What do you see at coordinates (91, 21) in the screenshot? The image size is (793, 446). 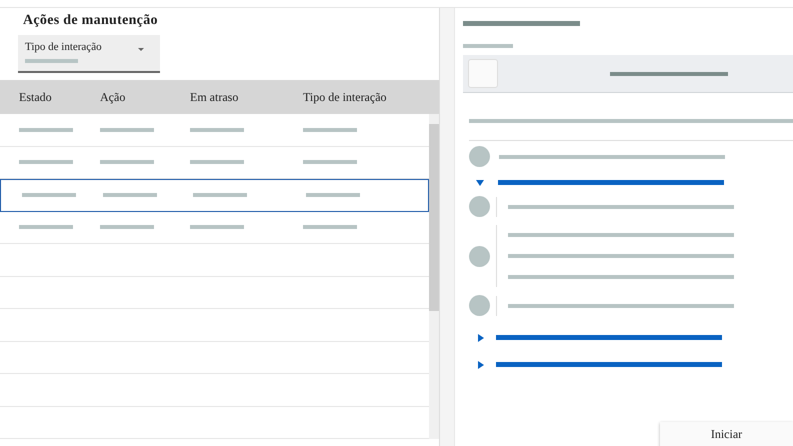 I see `page-title: Ações de manutenção` at bounding box center [91, 21].